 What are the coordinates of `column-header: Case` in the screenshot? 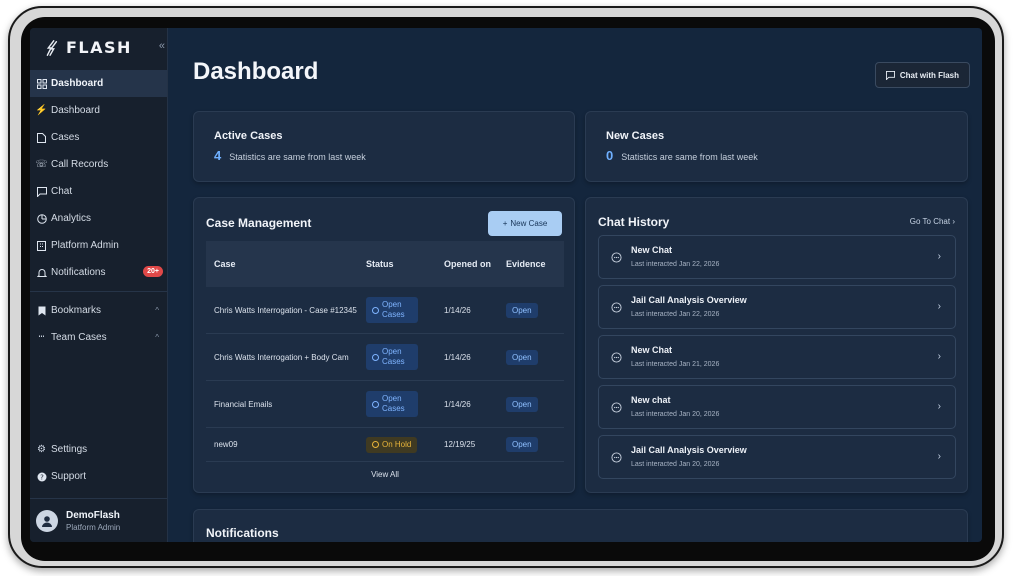 It's located at (286, 264).